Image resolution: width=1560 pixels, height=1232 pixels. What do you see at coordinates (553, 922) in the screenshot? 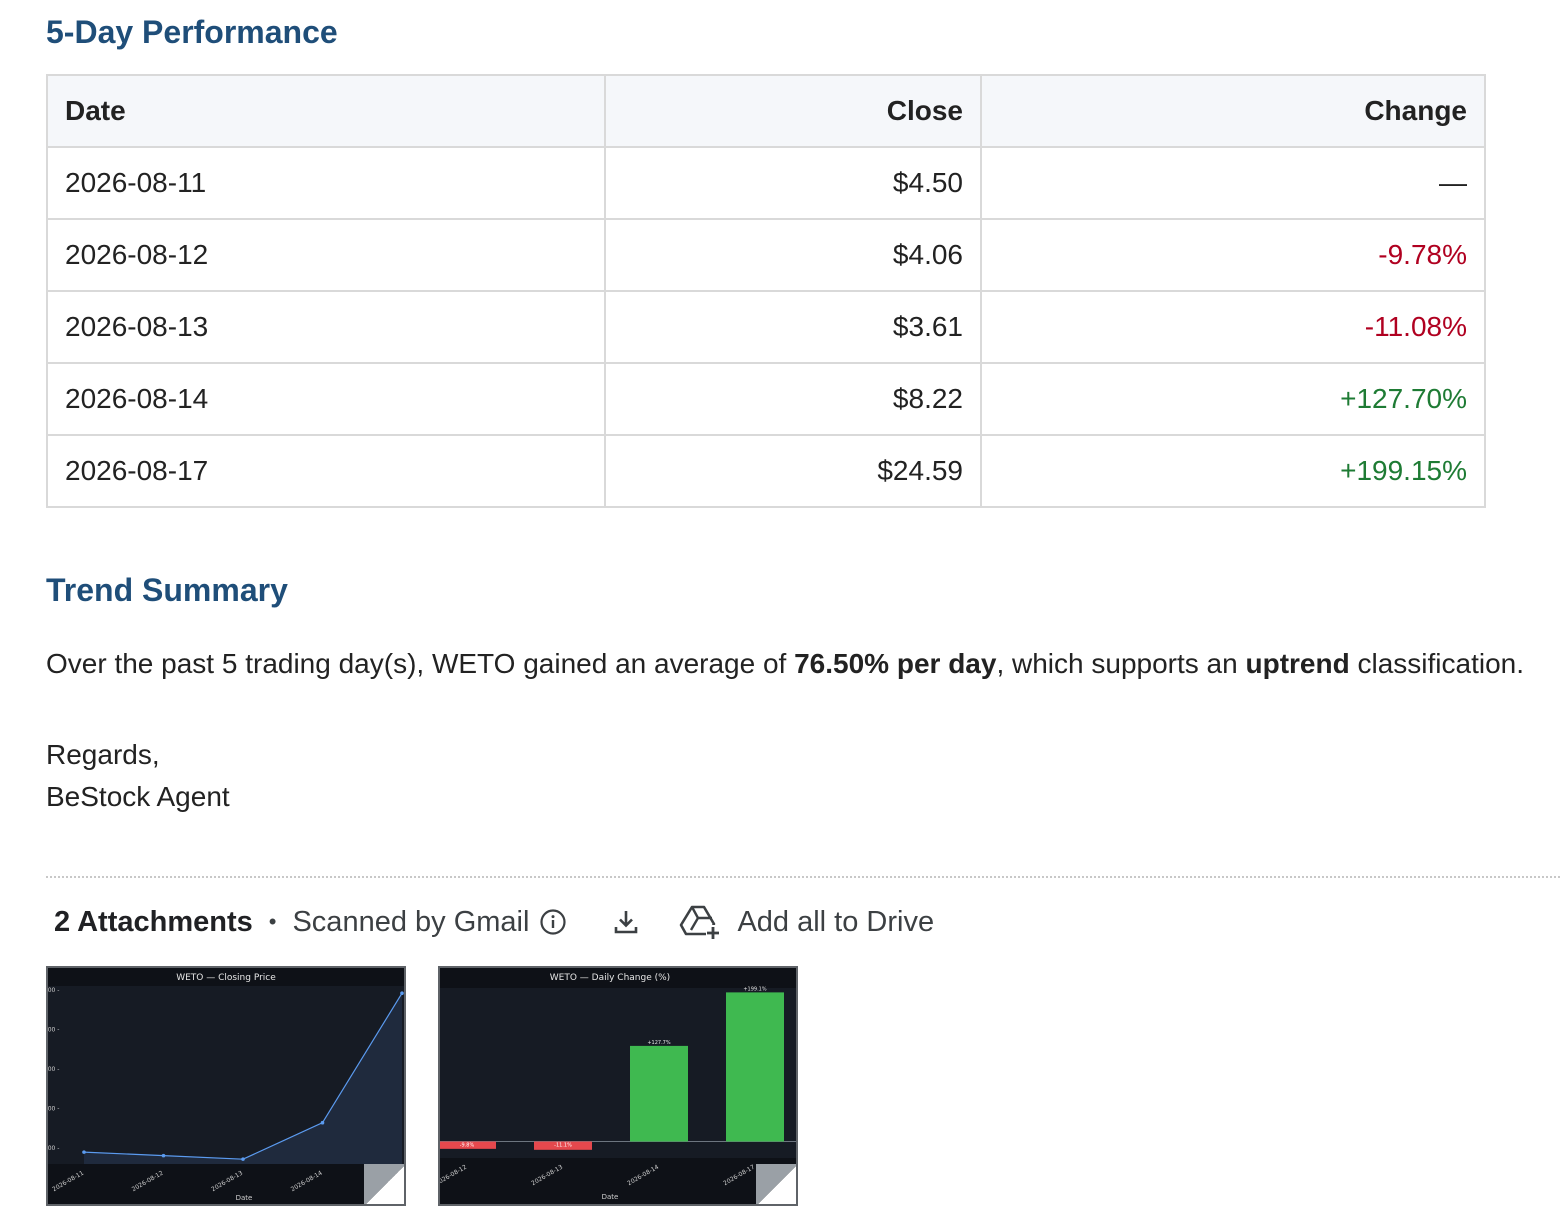
I see `info-circle-icon` at bounding box center [553, 922].